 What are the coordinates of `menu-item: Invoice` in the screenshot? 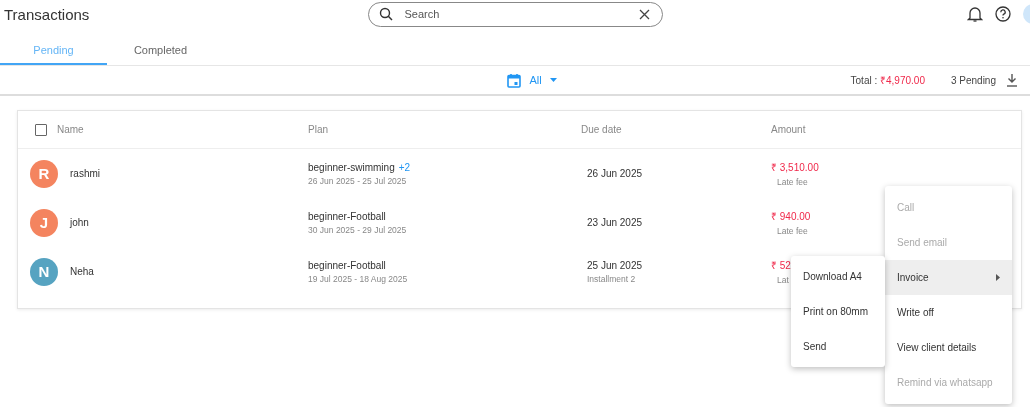 It's located at (948, 277).